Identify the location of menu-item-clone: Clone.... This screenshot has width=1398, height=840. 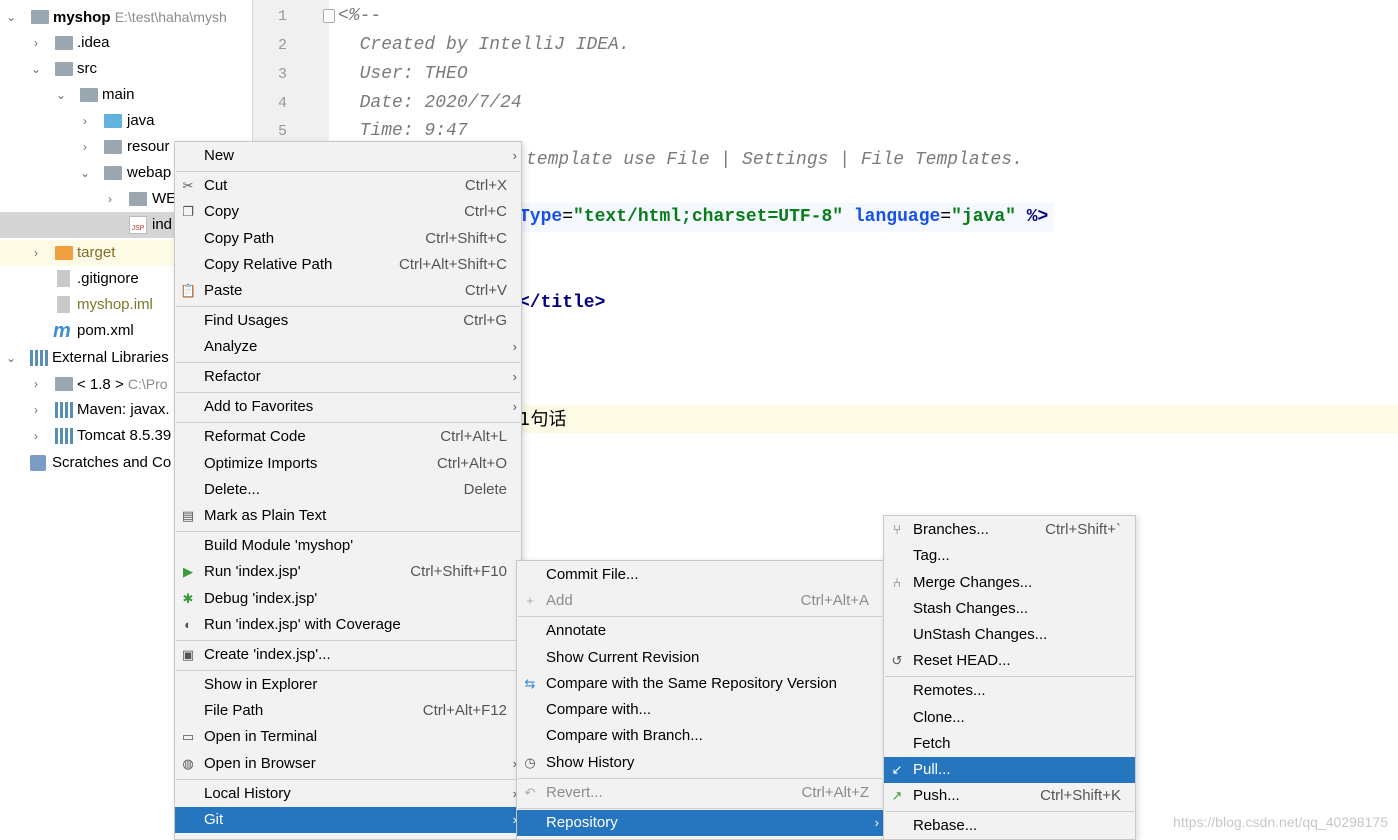
(1009, 718).